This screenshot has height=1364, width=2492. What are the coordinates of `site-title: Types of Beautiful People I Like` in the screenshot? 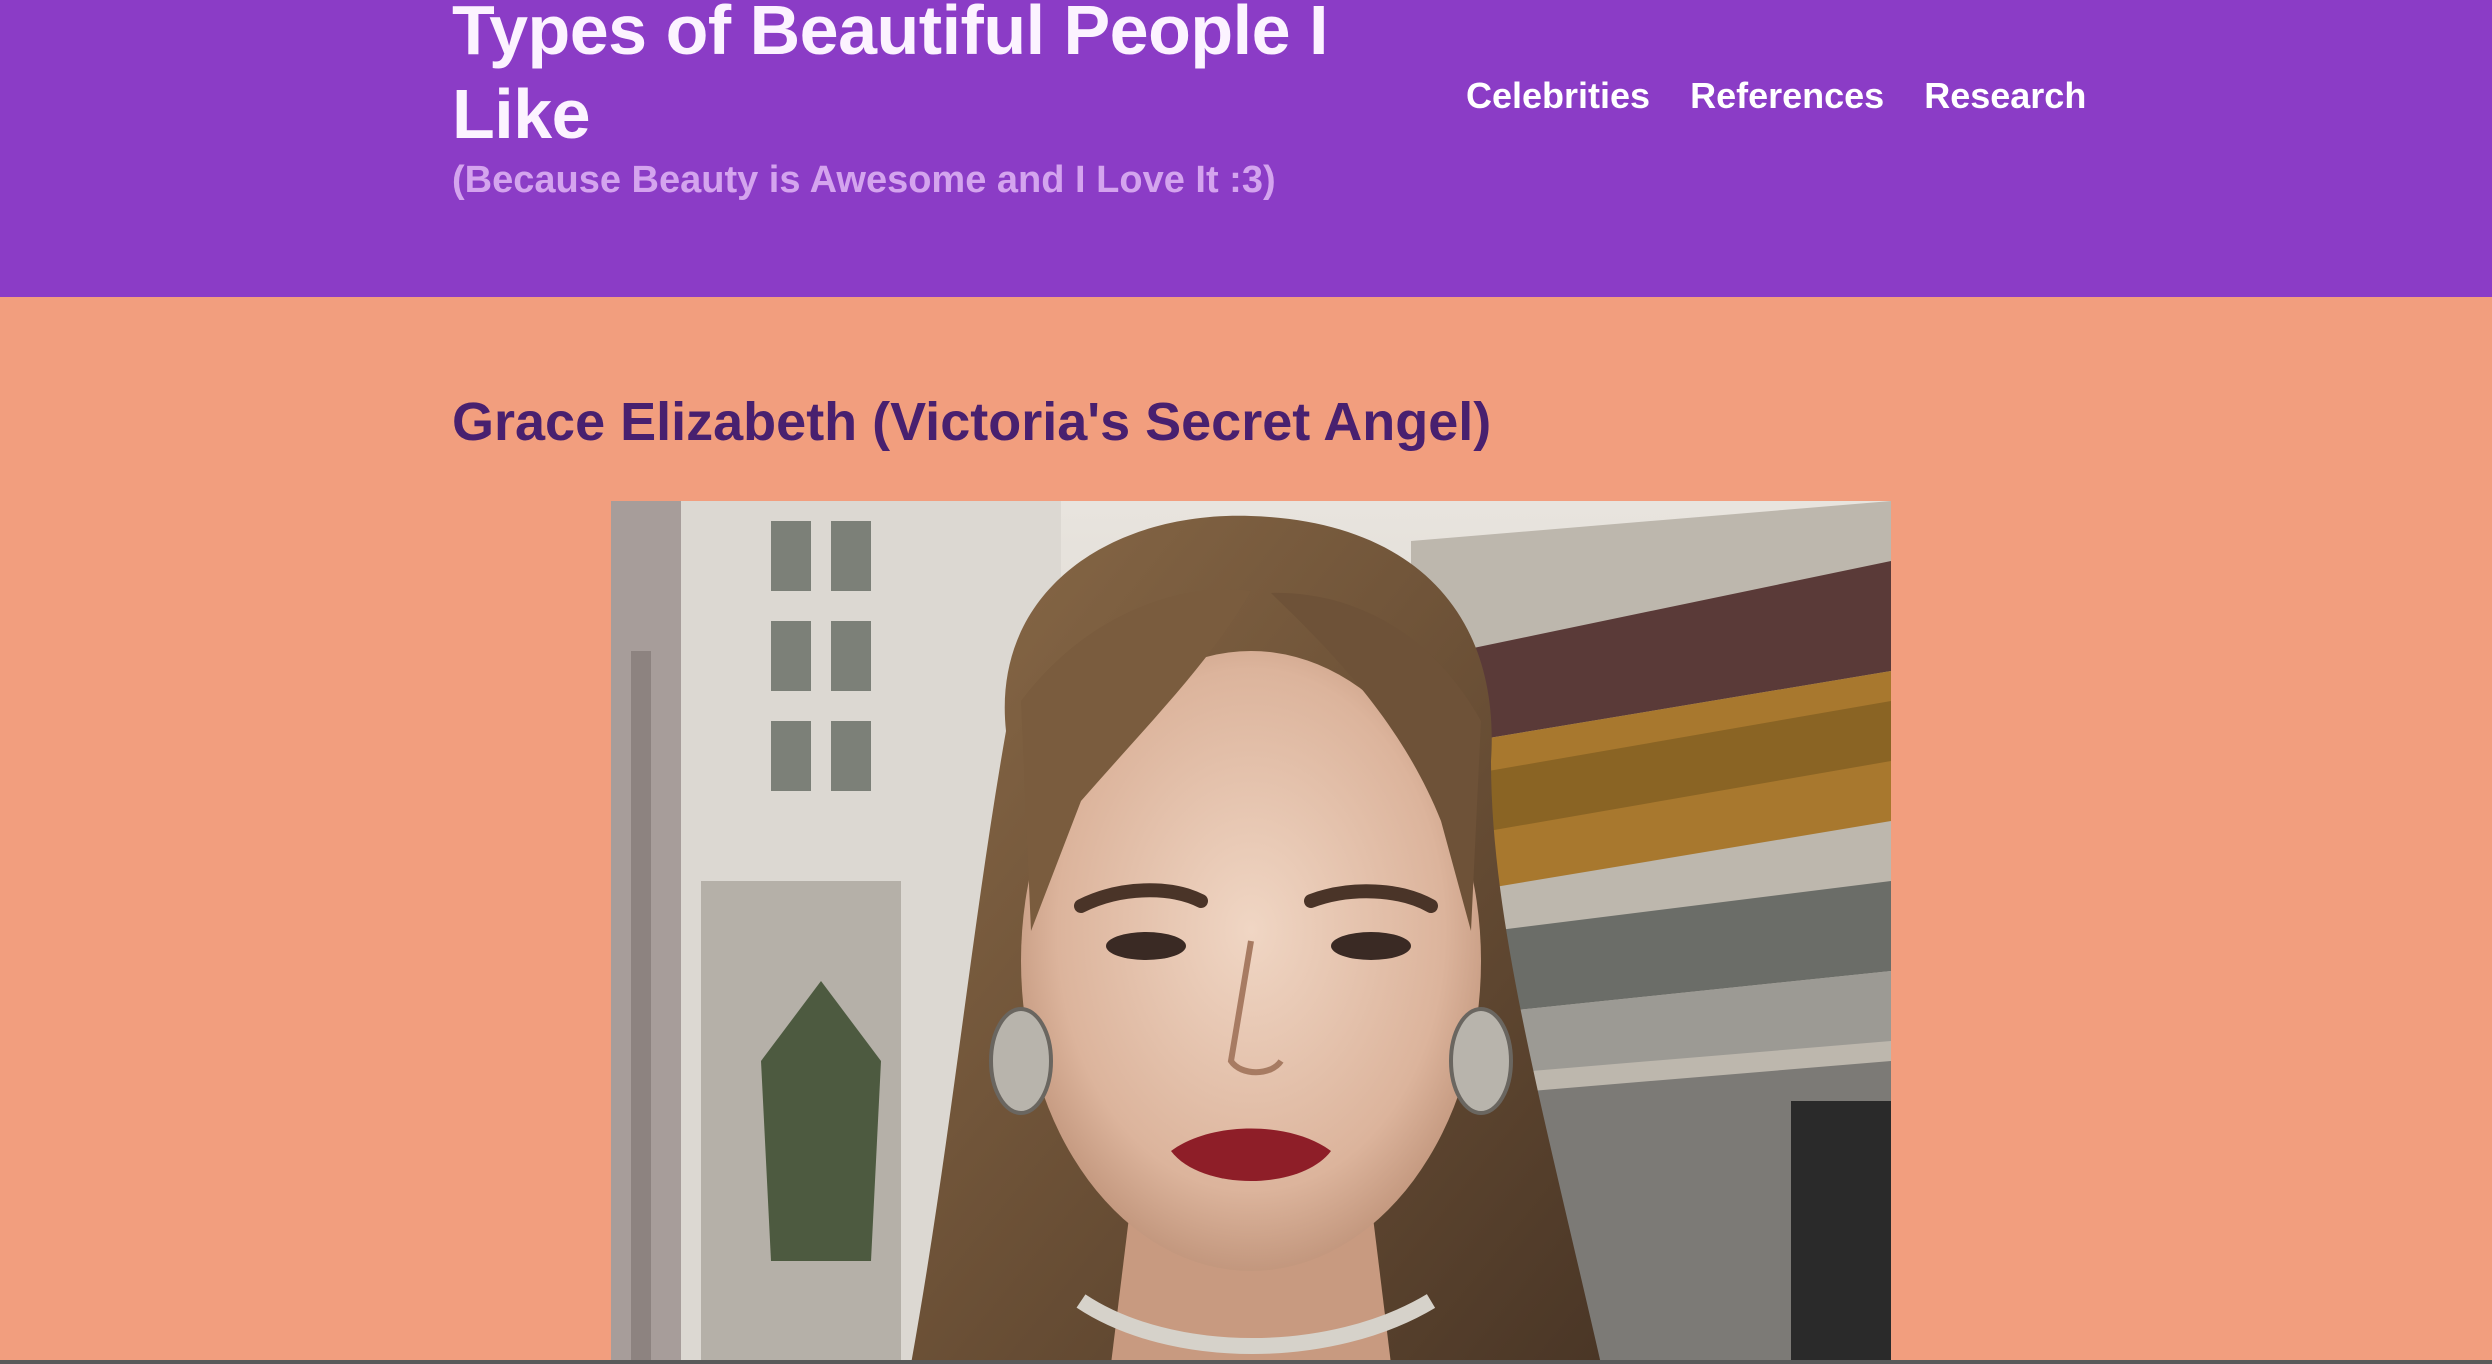 It's located at (890, 76).